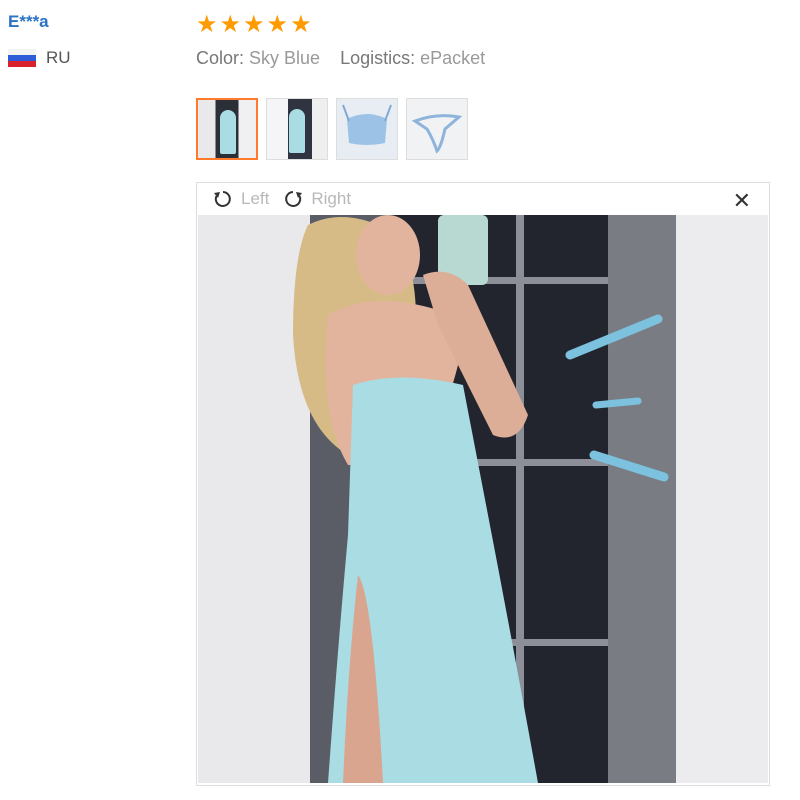 The width and height of the screenshot is (800, 800). I want to click on logistics-value: ePacket, so click(453, 58).